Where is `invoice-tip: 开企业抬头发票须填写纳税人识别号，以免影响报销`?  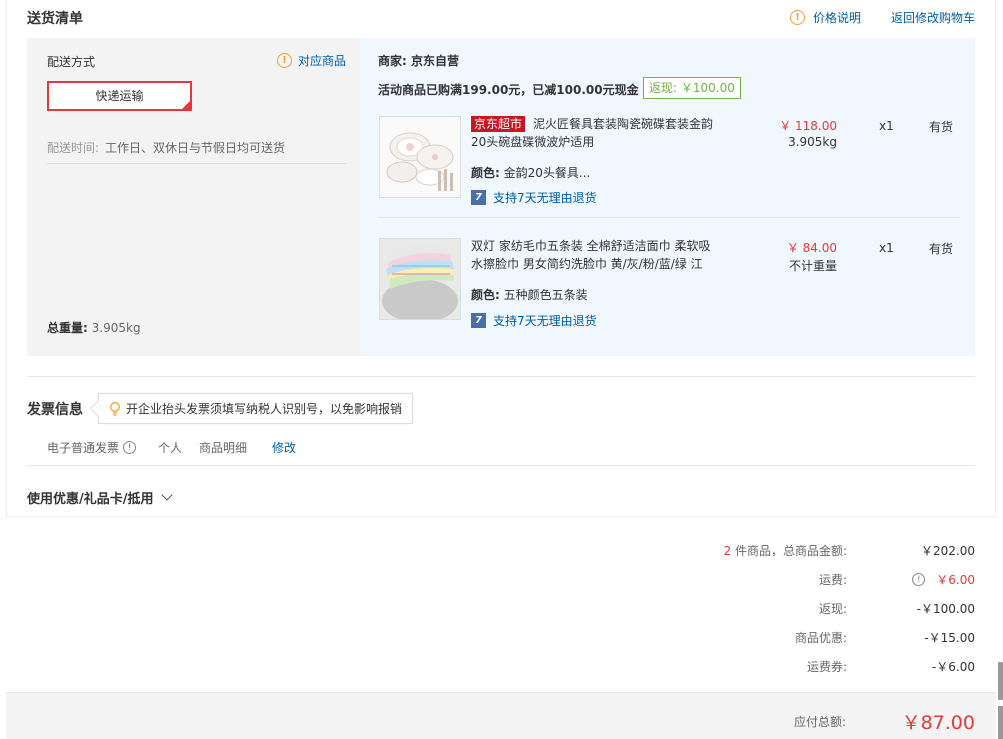
invoice-tip: 开企业抬头发票须填写纳税人识别号，以免影响报销 is located at coordinates (256, 408).